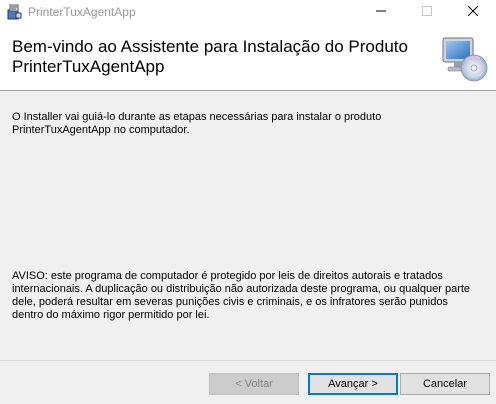 The image size is (496, 404). I want to click on maximize-button, so click(427, 12).